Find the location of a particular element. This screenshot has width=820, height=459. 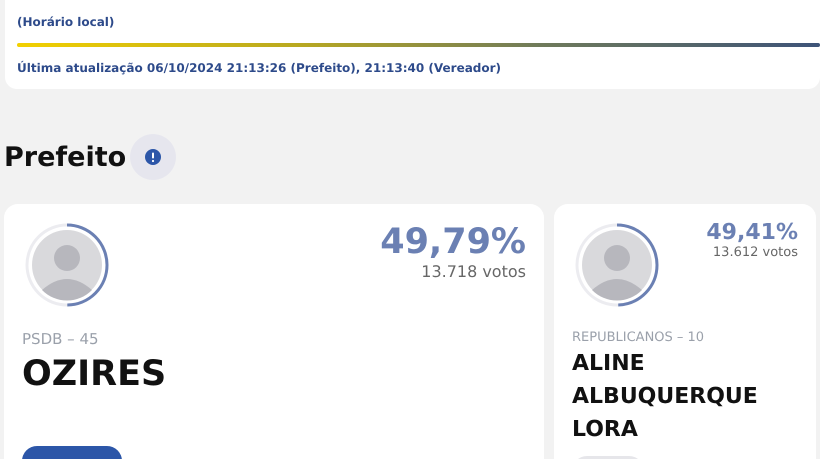

info-icon is located at coordinates (153, 157).